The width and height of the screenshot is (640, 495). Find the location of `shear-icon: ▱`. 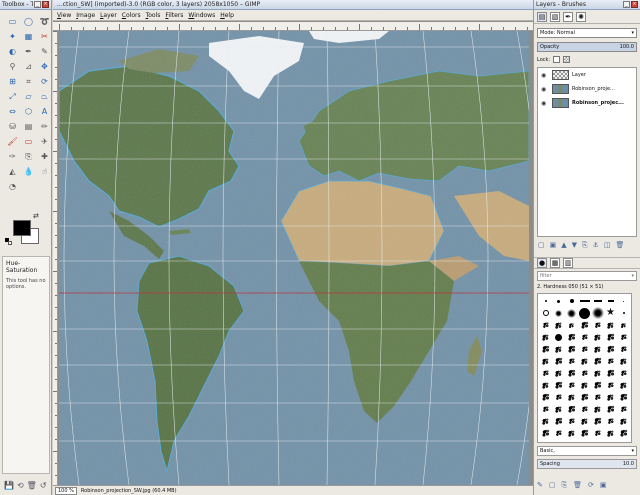

shear-icon: ▱ is located at coordinates (28, 97).